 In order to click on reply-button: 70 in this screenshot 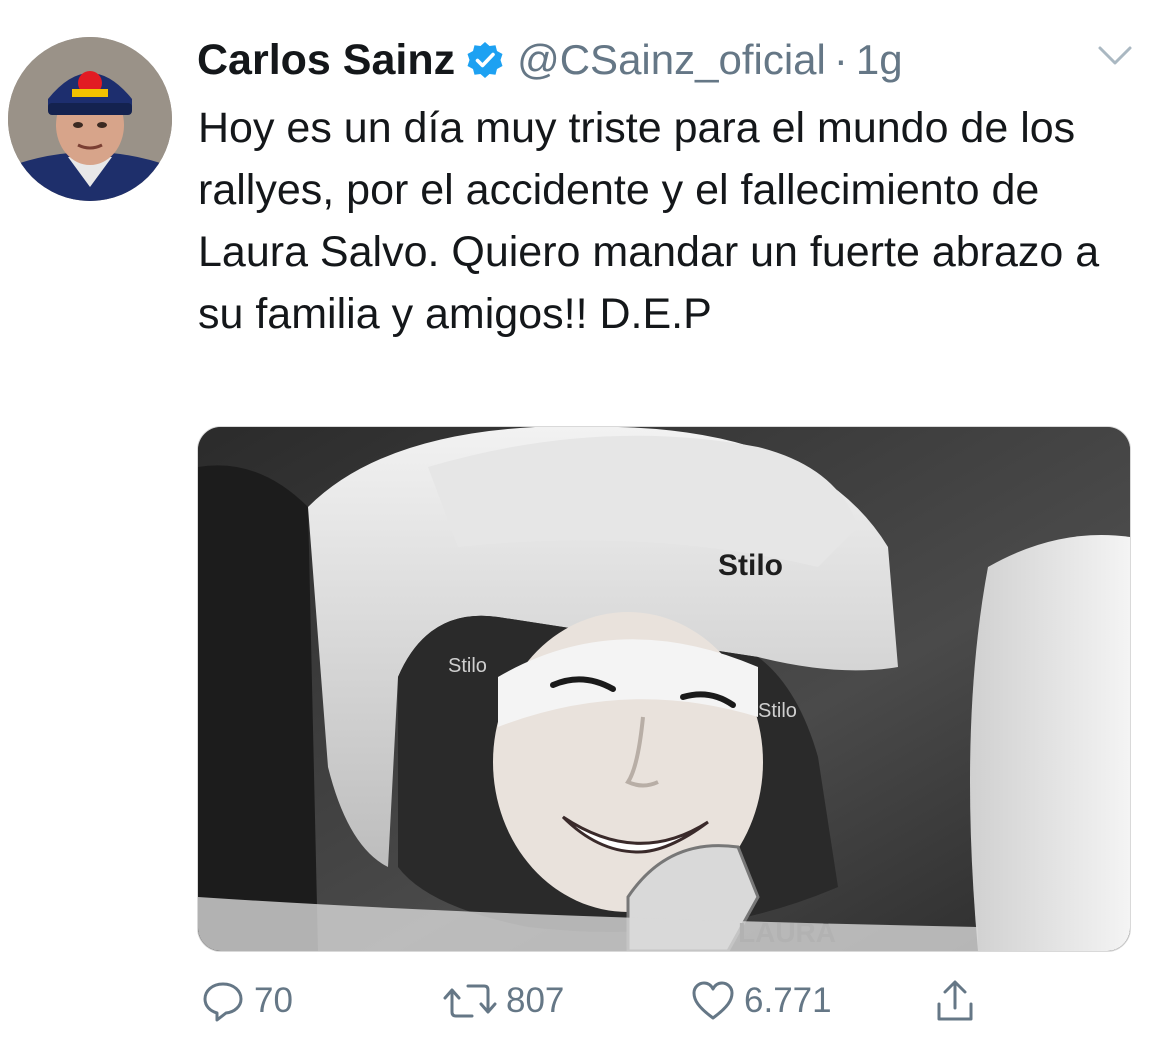, I will do `click(246, 1001)`.